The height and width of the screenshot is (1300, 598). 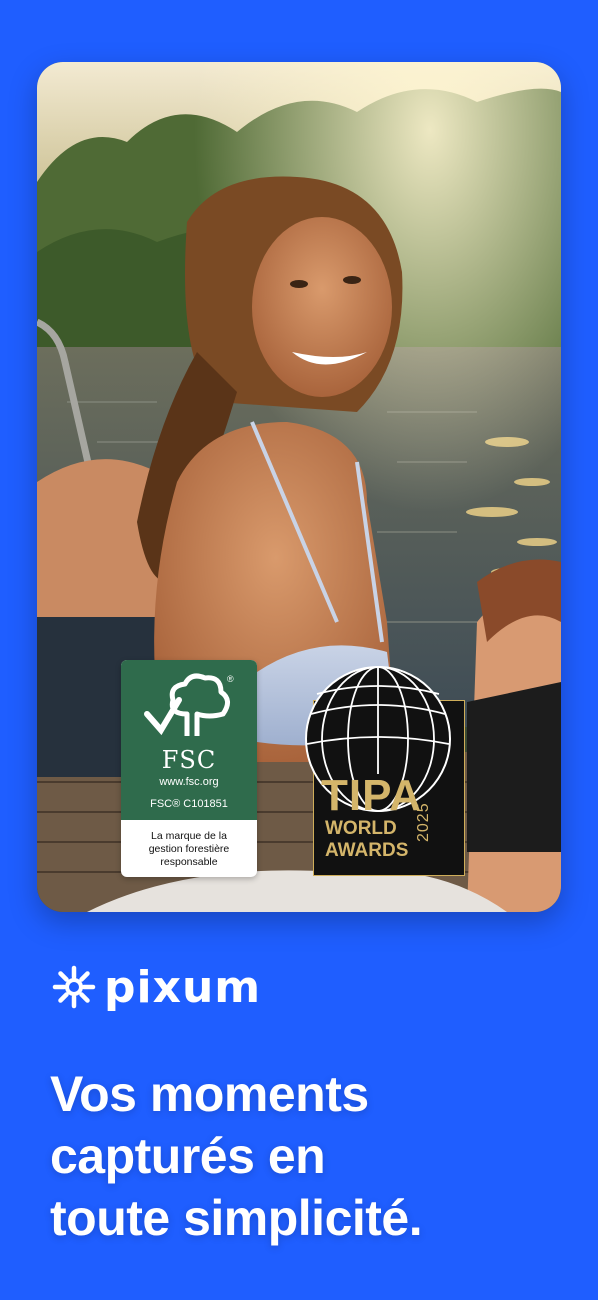 What do you see at coordinates (189, 760) in the screenshot?
I see `fsc-name: FSC` at bounding box center [189, 760].